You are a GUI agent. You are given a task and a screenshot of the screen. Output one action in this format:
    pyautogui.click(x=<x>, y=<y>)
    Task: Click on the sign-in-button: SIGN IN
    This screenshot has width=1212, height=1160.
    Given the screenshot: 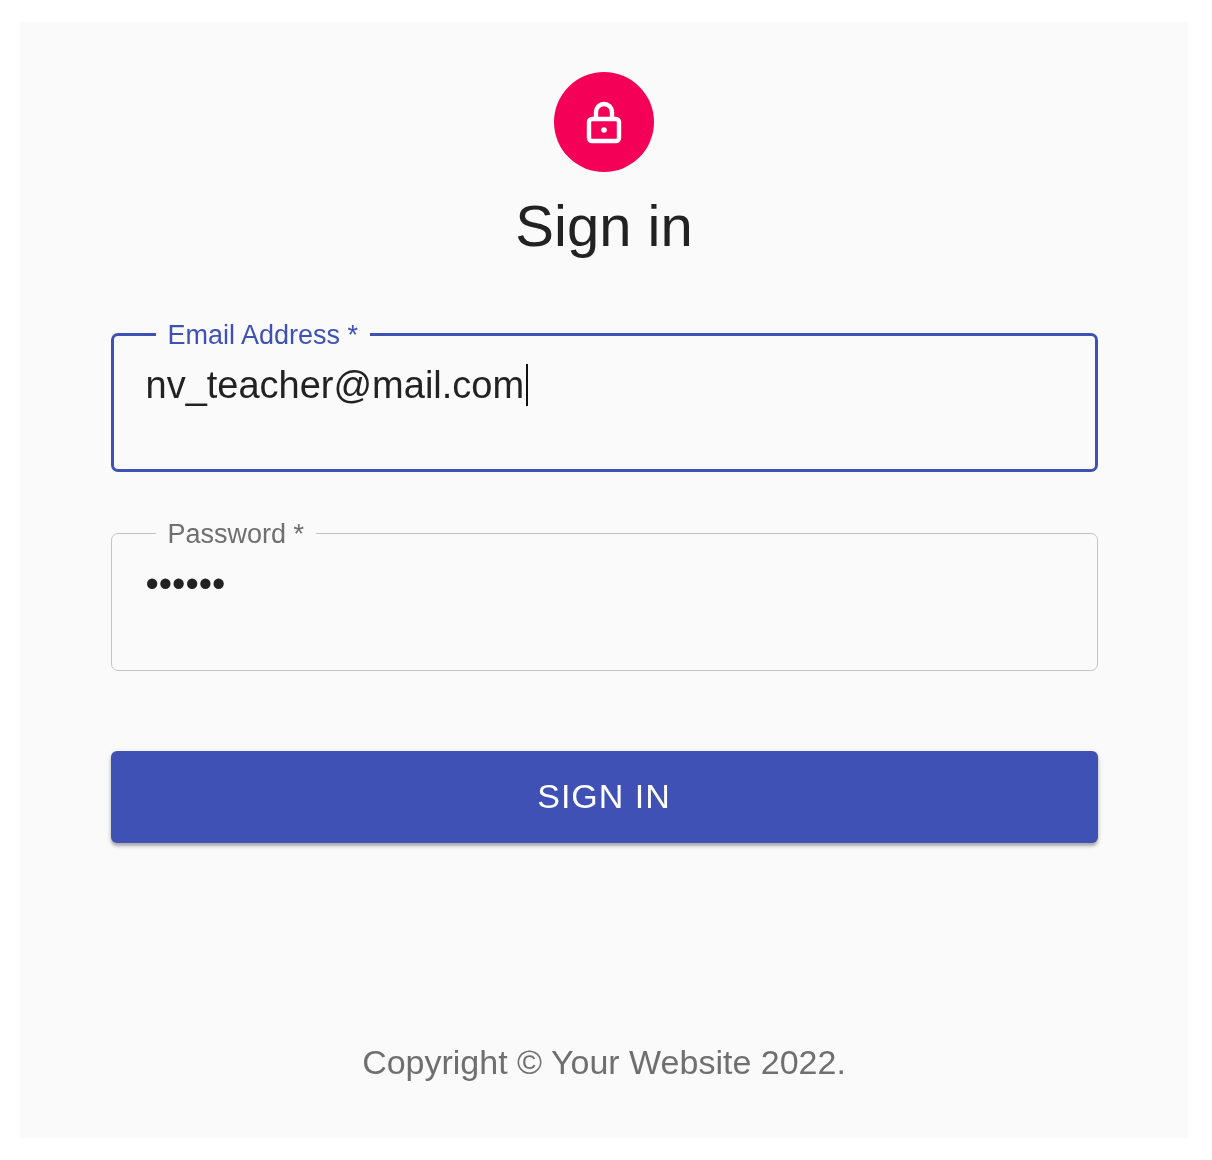 What is the action you would take?
    pyautogui.click(x=604, y=796)
    